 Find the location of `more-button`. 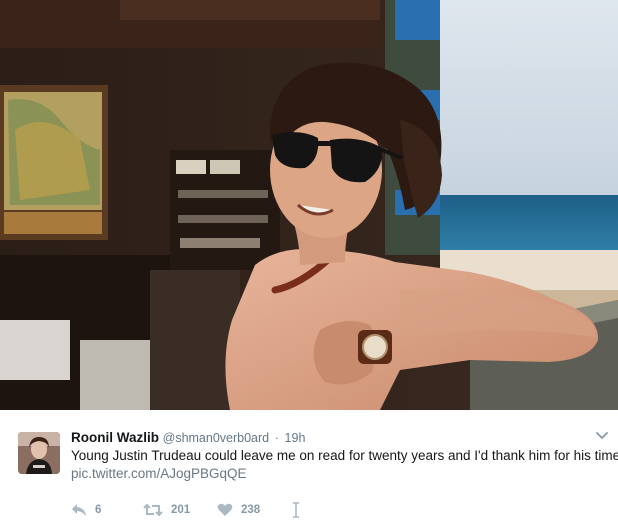

more-button is located at coordinates (296, 510).